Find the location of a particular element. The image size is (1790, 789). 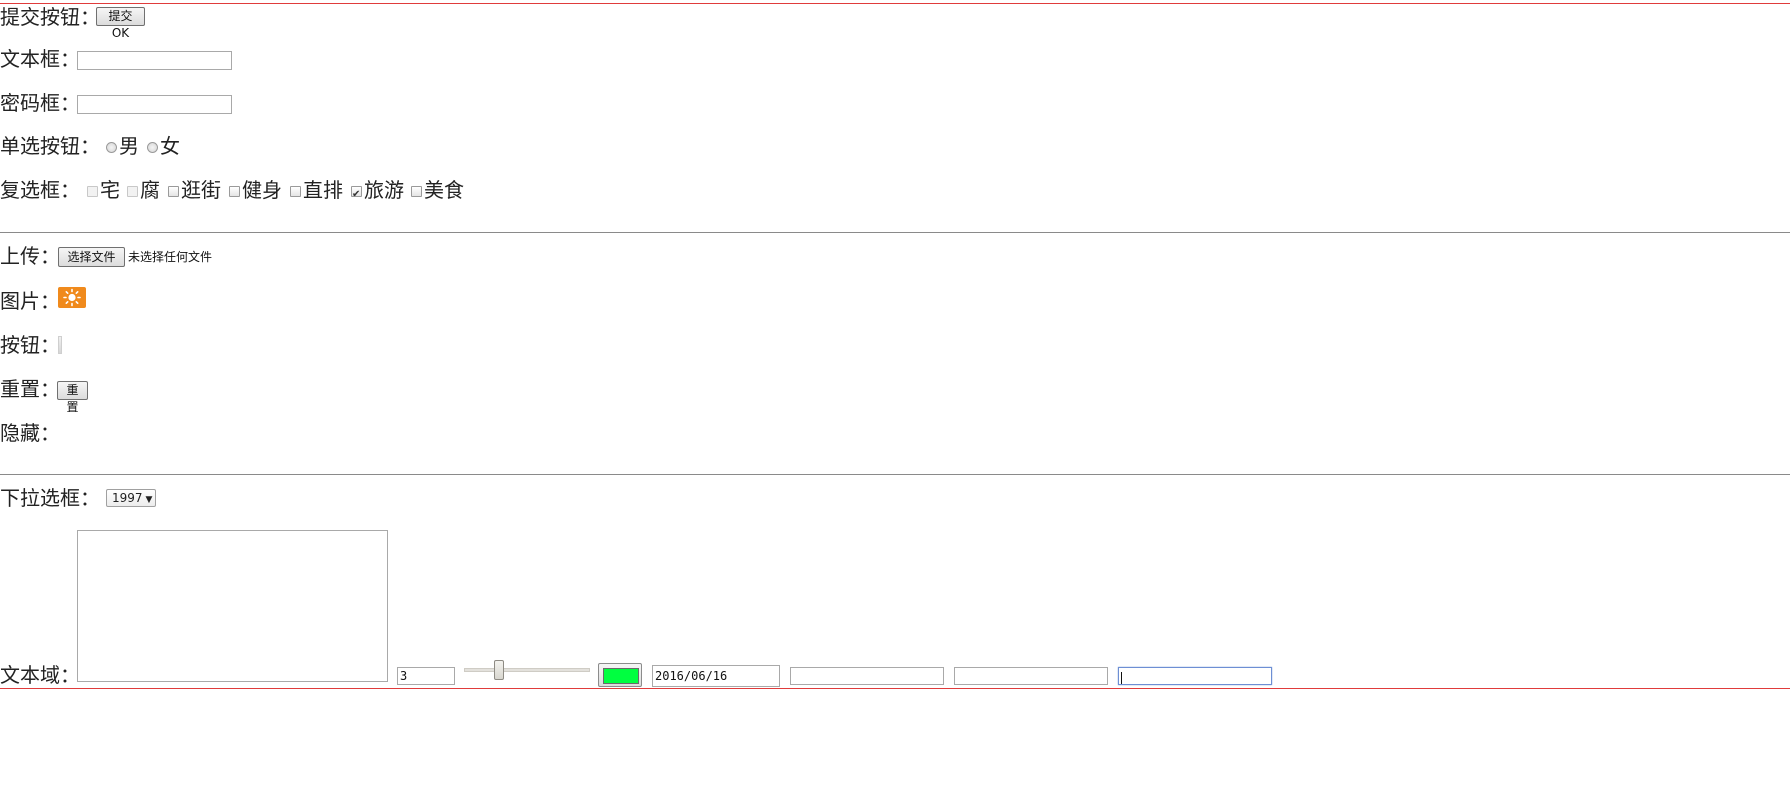

empty-button is located at coordinates (60, 345).